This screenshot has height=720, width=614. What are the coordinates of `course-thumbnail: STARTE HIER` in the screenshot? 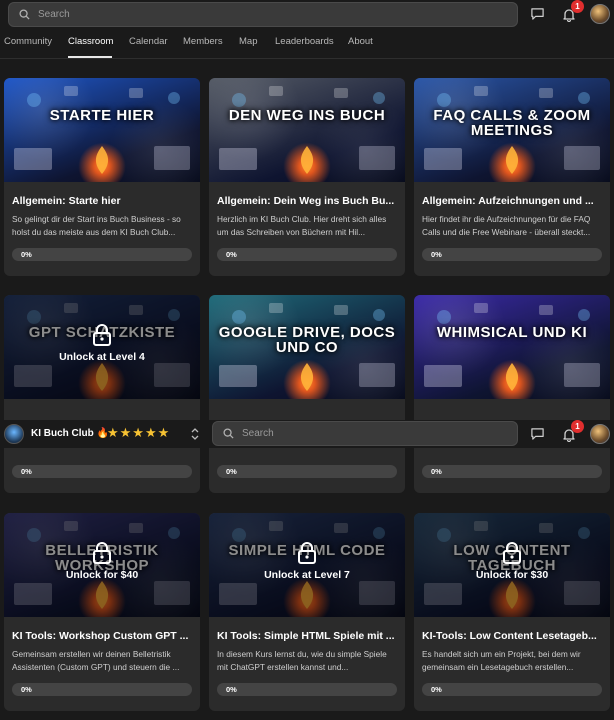 It's located at (102, 130).